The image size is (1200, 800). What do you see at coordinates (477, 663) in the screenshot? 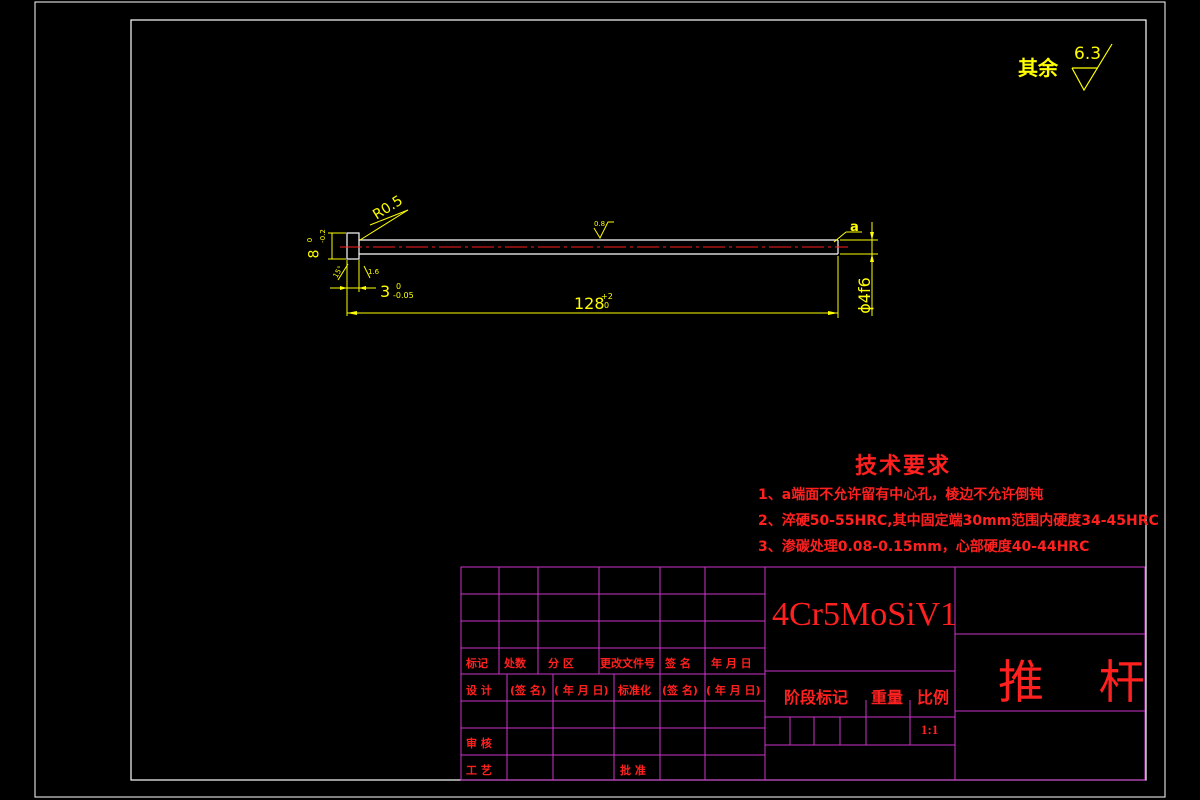
I see `tb-label: 标记` at bounding box center [477, 663].